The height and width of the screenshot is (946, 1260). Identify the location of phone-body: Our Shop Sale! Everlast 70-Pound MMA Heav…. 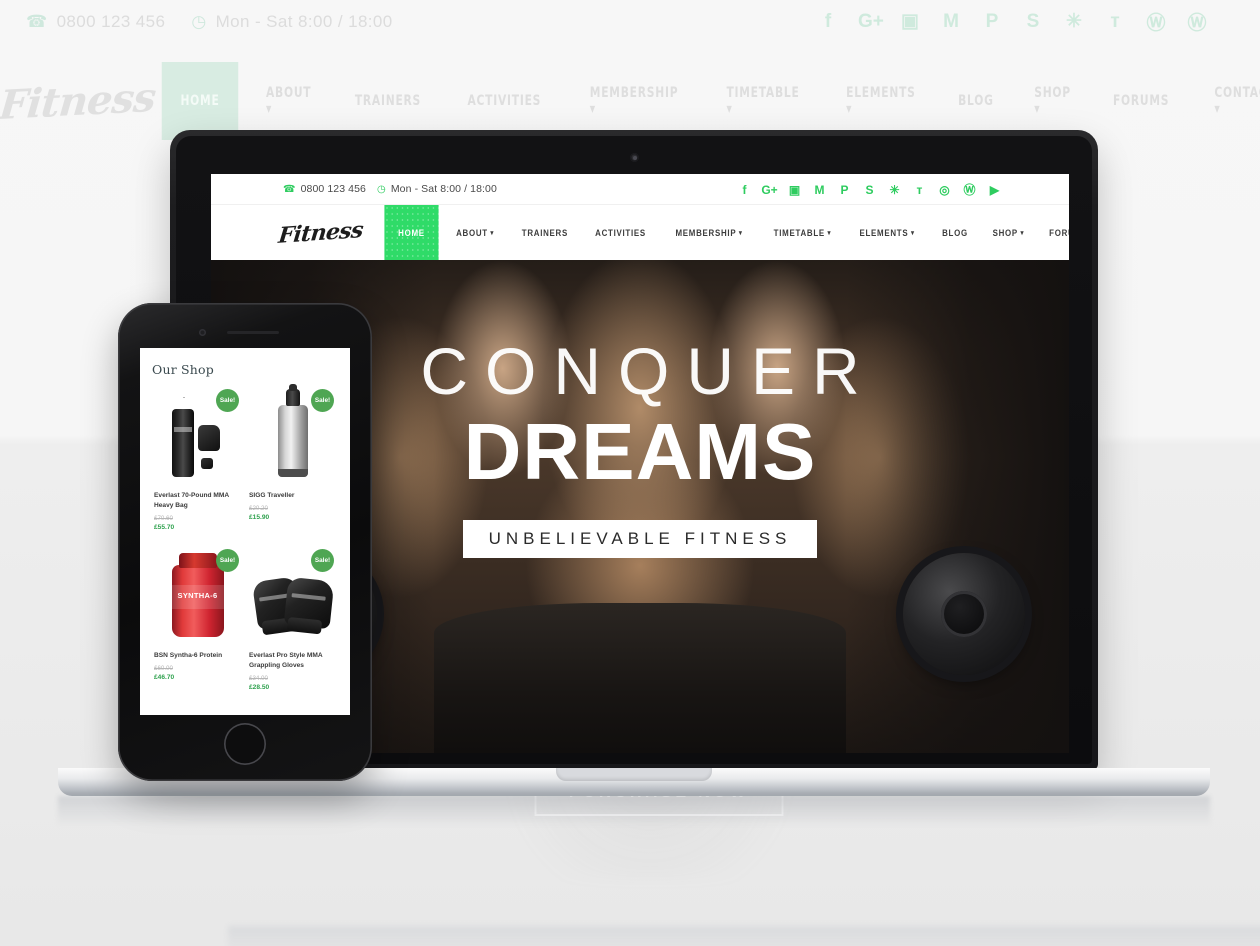
(245, 542).